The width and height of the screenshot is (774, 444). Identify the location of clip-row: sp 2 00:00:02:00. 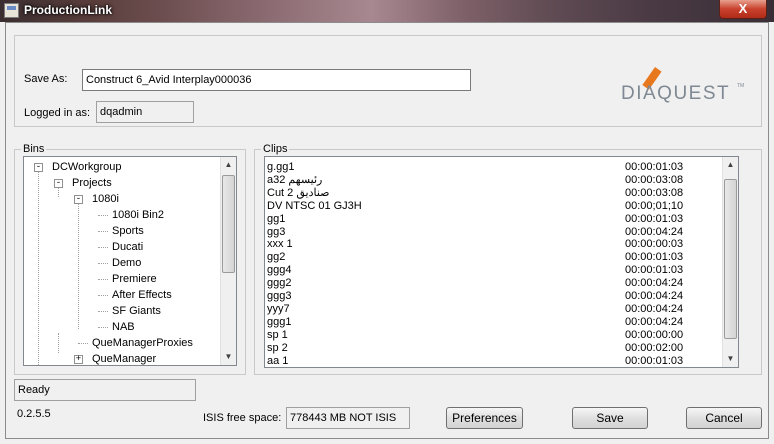
(492, 348).